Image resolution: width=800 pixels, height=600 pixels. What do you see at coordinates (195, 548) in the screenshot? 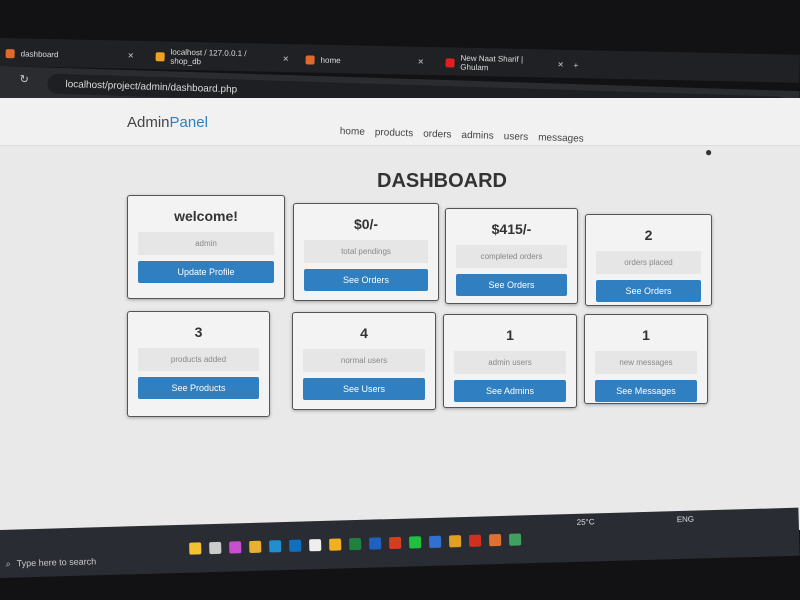
I see `copilot-icon` at bounding box center [195, 548].